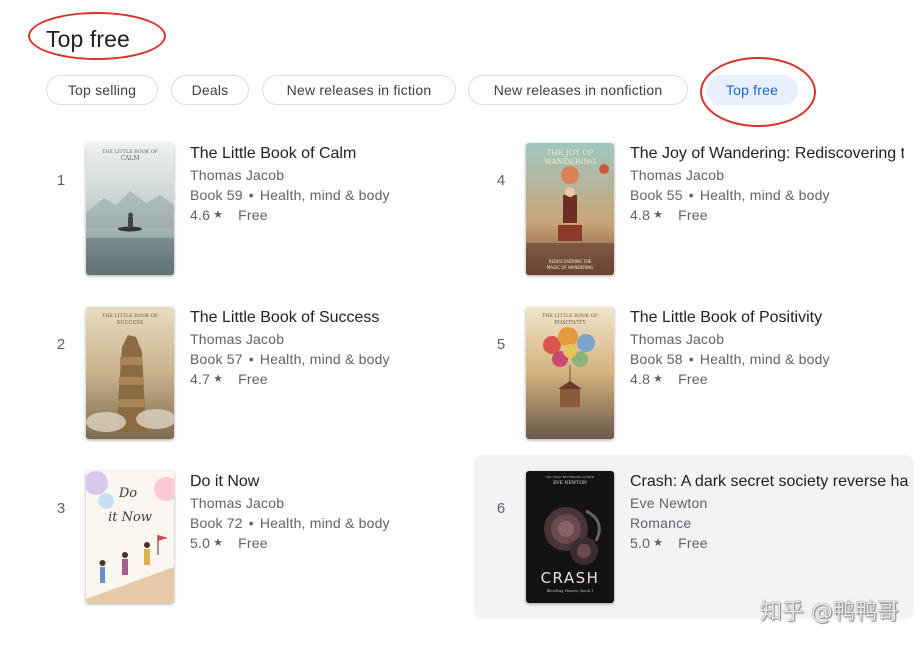  I want to click on book-title: The Little Book of Calm, so click(320, 154).